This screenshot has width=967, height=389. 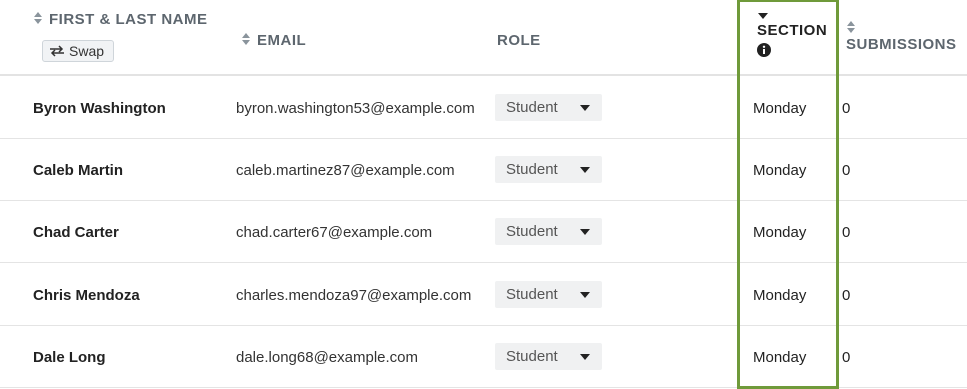 I want to click on student-email: byron.washington53@example.com, so click(x=355, y=108).